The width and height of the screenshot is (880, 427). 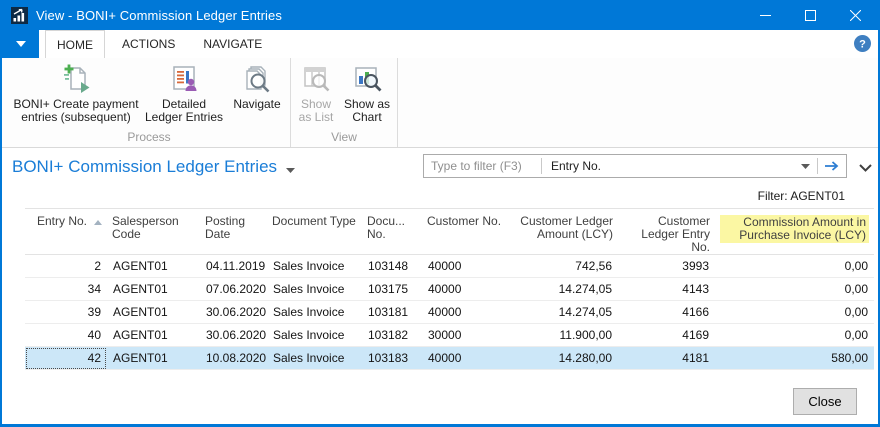 I want to click on collapse-chevron-icon, so click(x=865, y=168).